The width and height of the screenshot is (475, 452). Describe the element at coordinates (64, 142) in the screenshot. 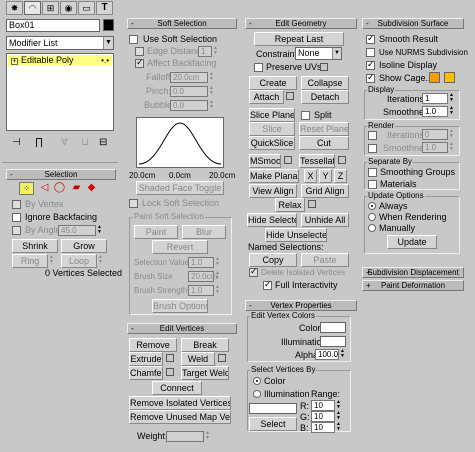

I see `make-unique-icon: ∀` at that location.